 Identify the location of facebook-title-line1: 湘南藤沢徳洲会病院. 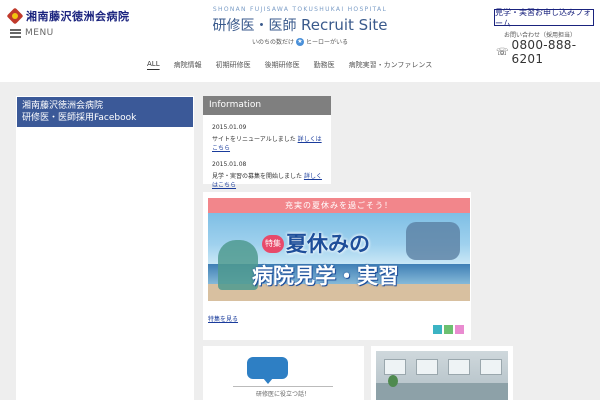
(63, 106).